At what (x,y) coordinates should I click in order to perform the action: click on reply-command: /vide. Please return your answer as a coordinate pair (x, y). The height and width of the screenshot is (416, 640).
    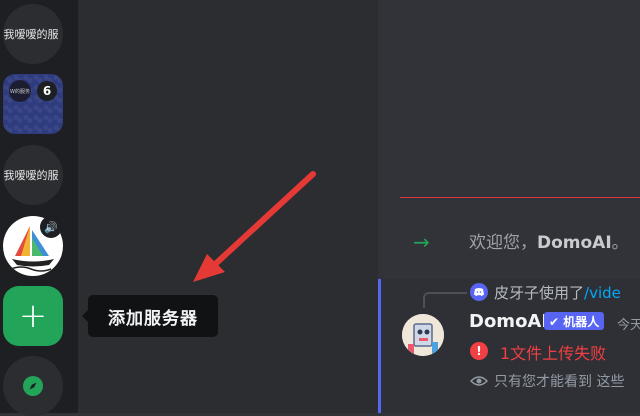
    Looking at the image, I should click on (602, 293).